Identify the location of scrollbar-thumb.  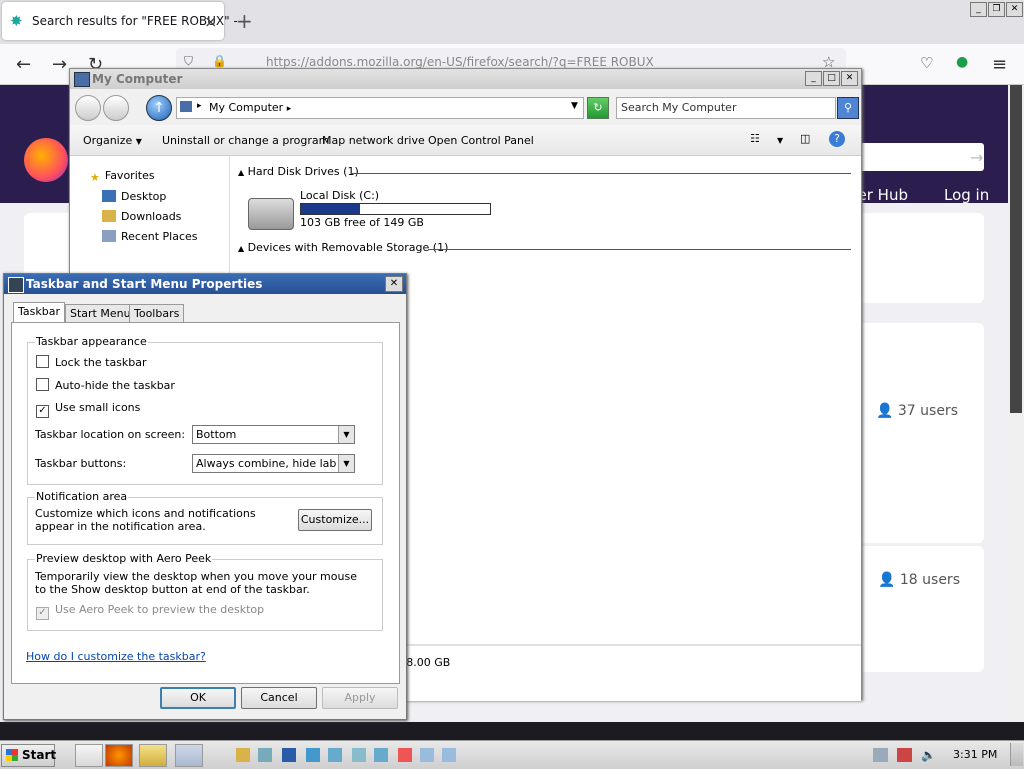
(1016, 249).